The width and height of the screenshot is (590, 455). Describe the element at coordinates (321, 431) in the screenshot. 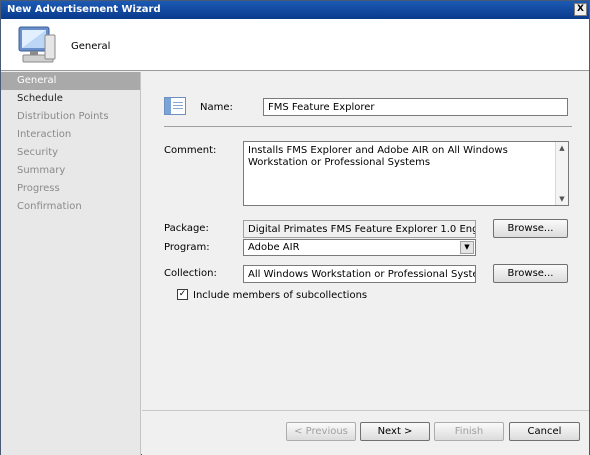

I see `previous-button: < Previous` at that location.